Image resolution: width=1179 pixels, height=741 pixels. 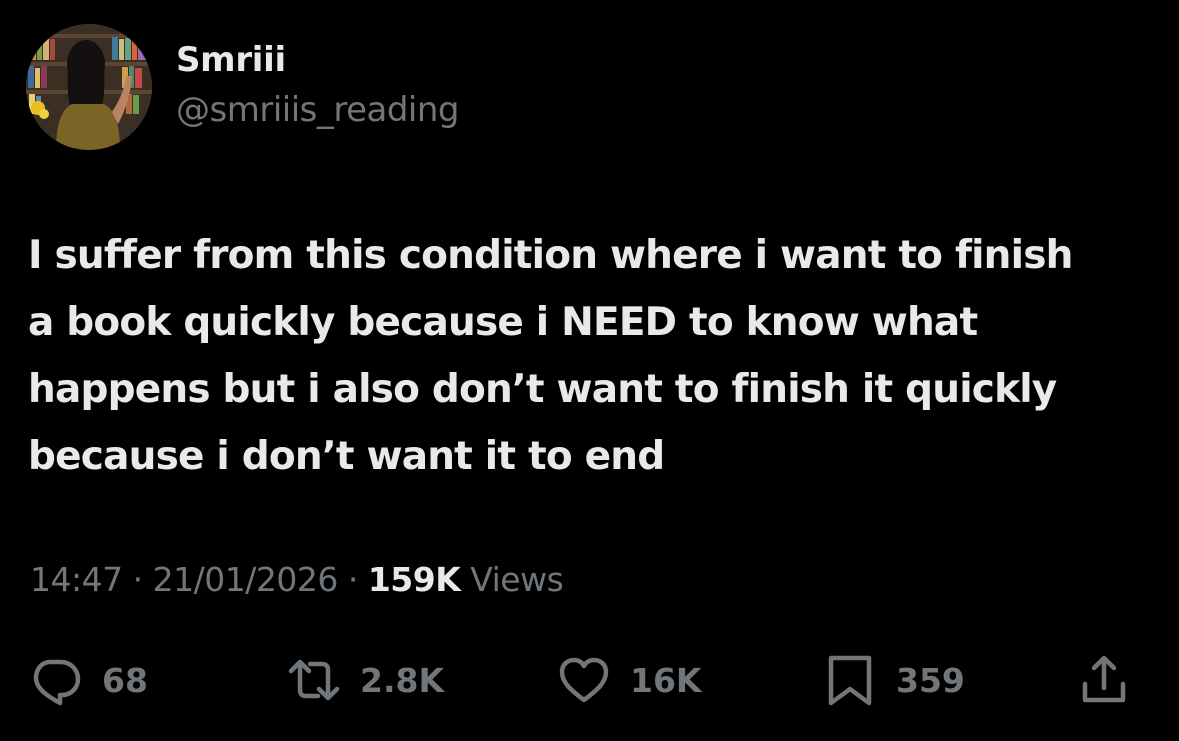 I want to click on repost-button: 2.8K, so click(x=365, y=680).